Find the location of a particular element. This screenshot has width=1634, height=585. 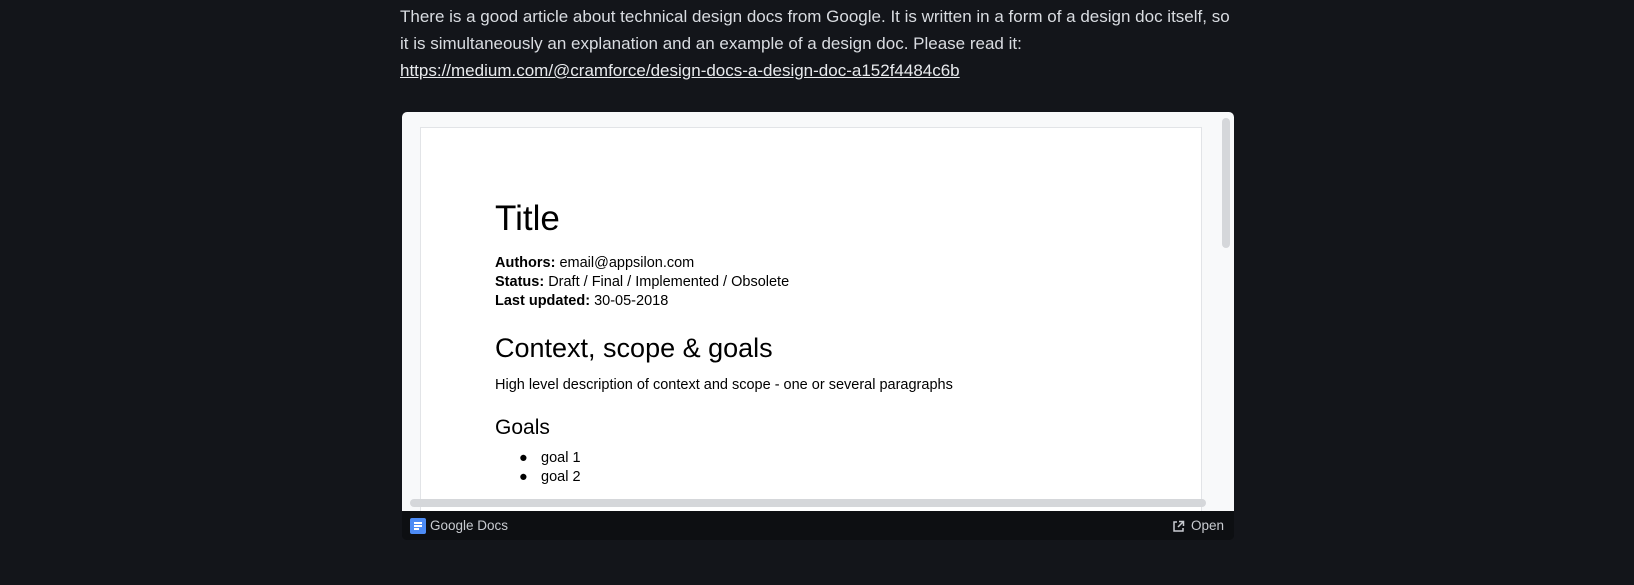

doc-section-heading: Context, scope & goals is located at coordinates (634, 348).